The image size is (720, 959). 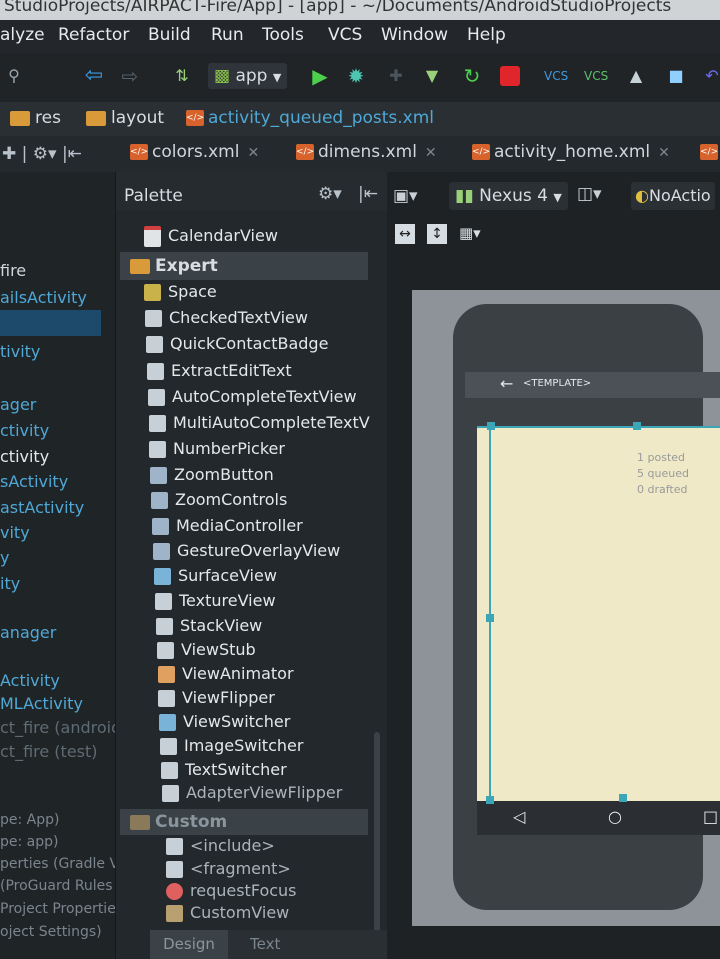 What do you see at coordinates (265, 944) in the screenshot?
I see `tab-text: Text` at bounding box center [265, 944].